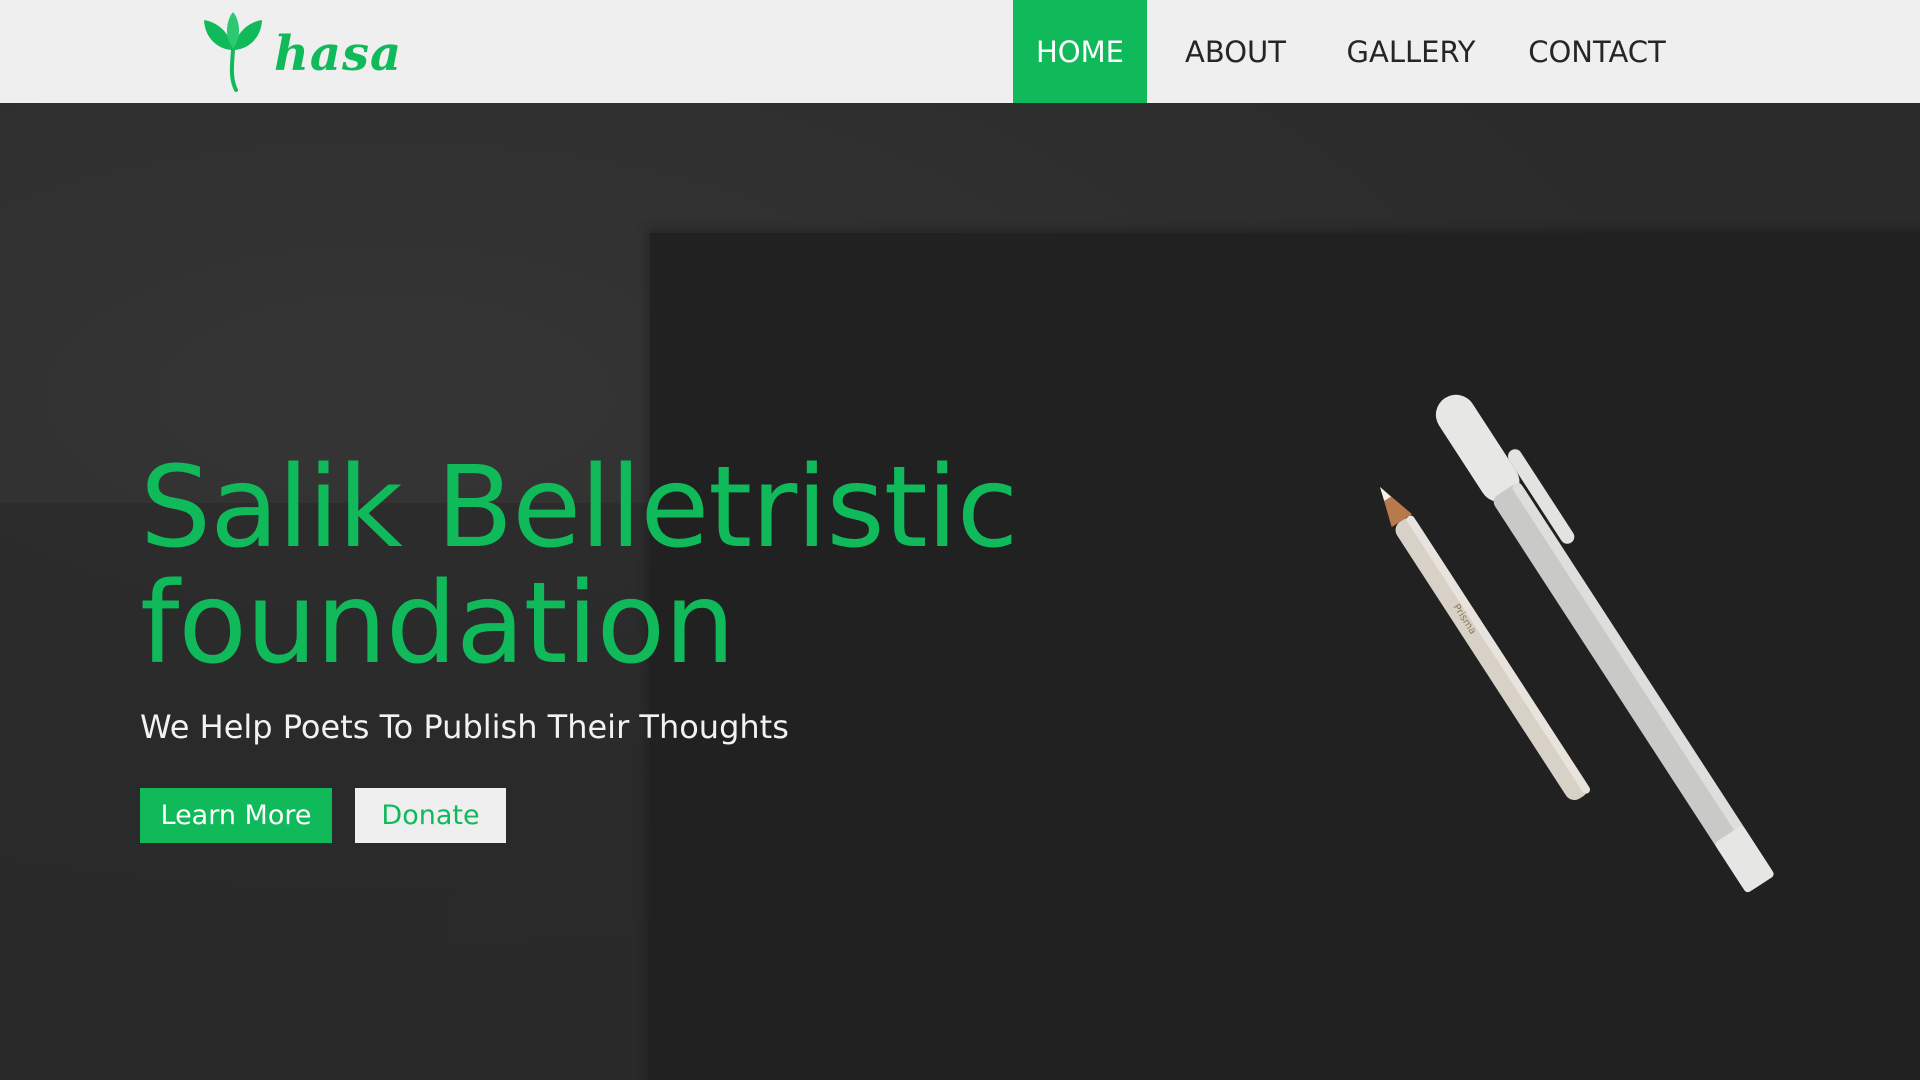  Describe the element at coordinates (338, 54) in the screenshot. I see `logo-text: hasa` at that location.